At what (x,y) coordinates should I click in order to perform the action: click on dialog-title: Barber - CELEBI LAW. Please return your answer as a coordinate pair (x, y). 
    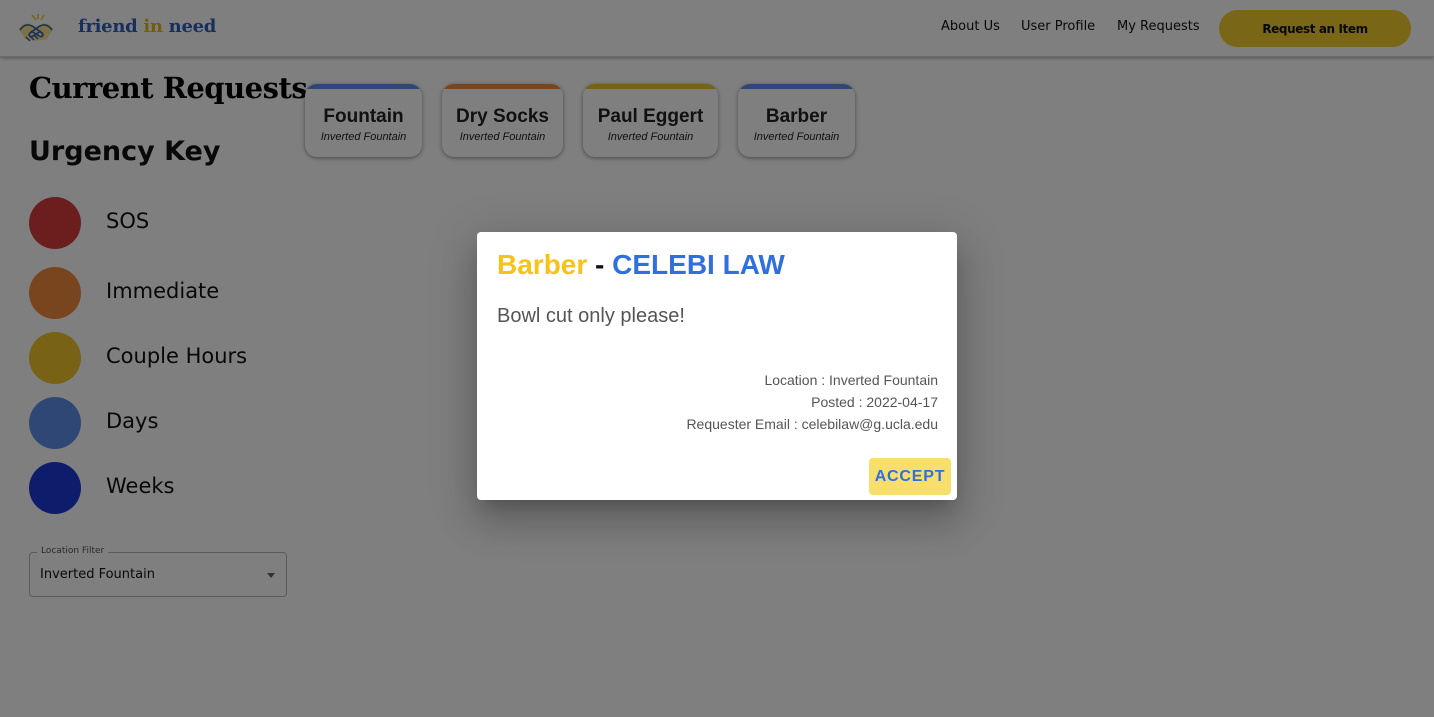
    Looking at the image, I should click on (641, 265).